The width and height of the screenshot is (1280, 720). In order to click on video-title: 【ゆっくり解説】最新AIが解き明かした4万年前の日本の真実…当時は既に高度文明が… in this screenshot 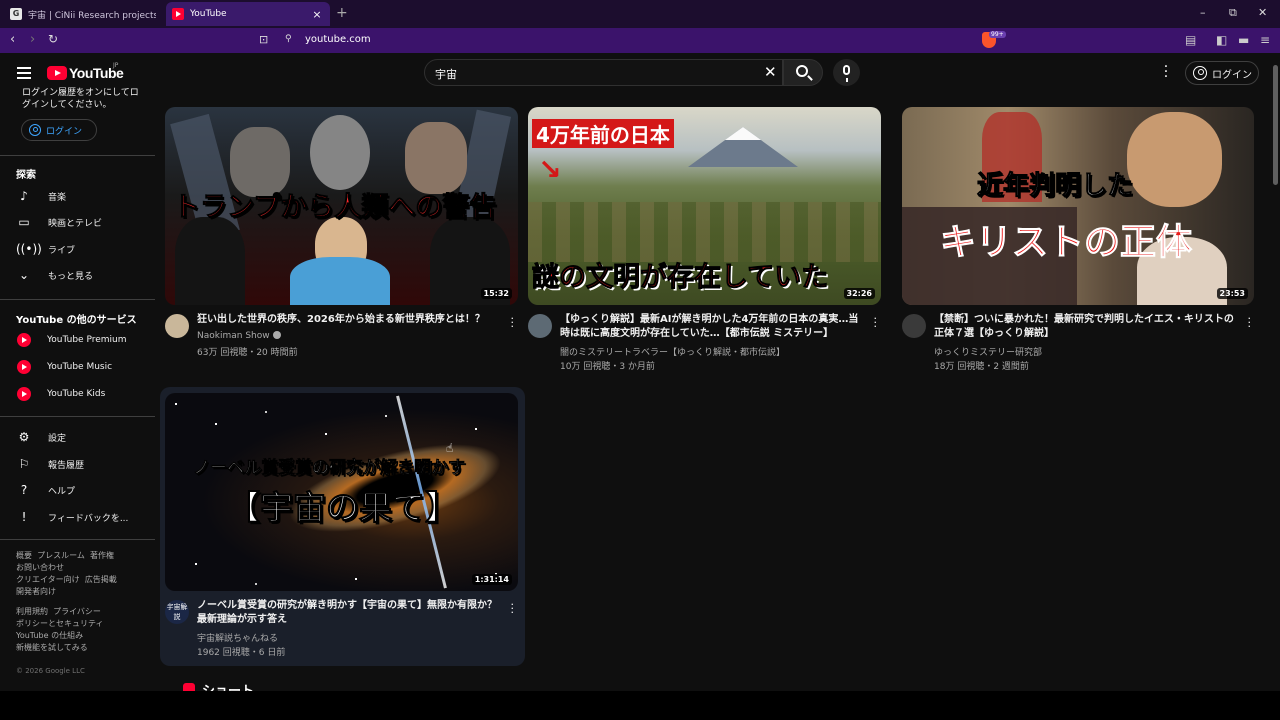, I will do `click(710, 327)`.